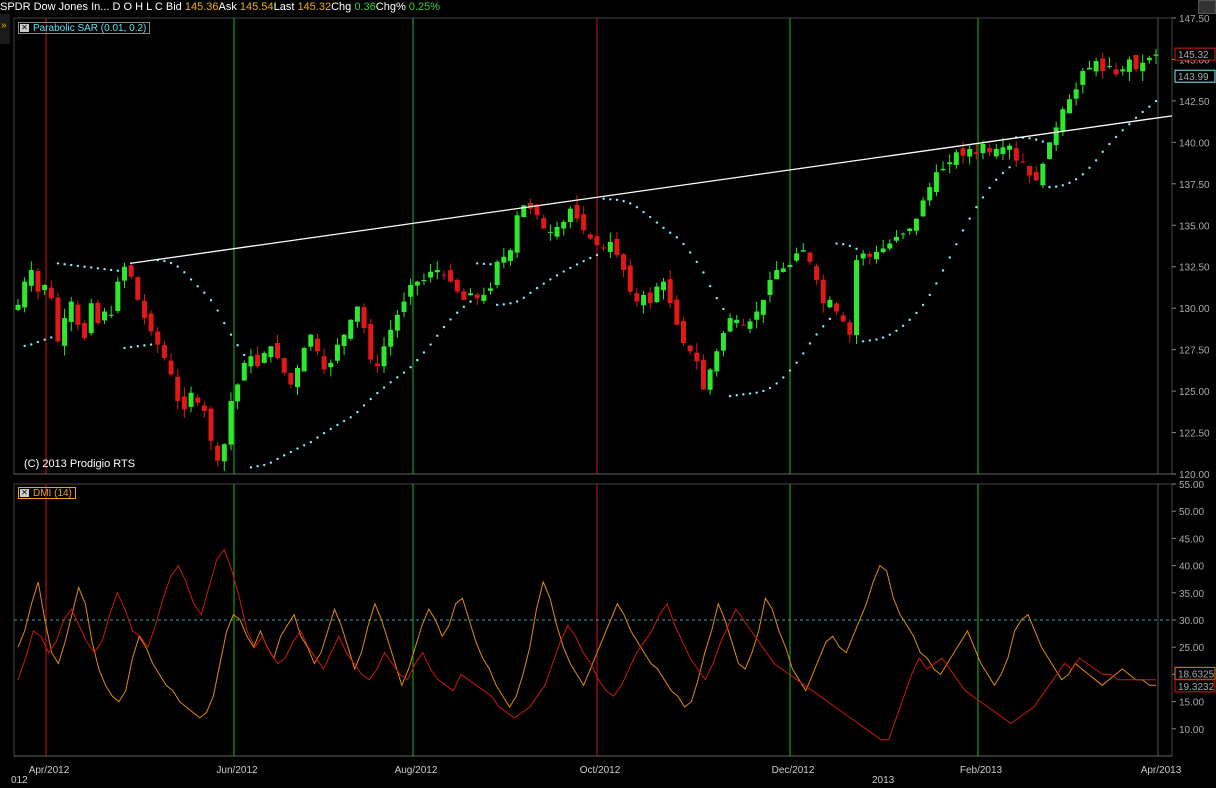 This screenshot has height=788, width=1216. What do you see at coordinates (49, 770) in the screenshot?
I see `x-tick-label: Apr/2012` at bounding box center [49, 770].